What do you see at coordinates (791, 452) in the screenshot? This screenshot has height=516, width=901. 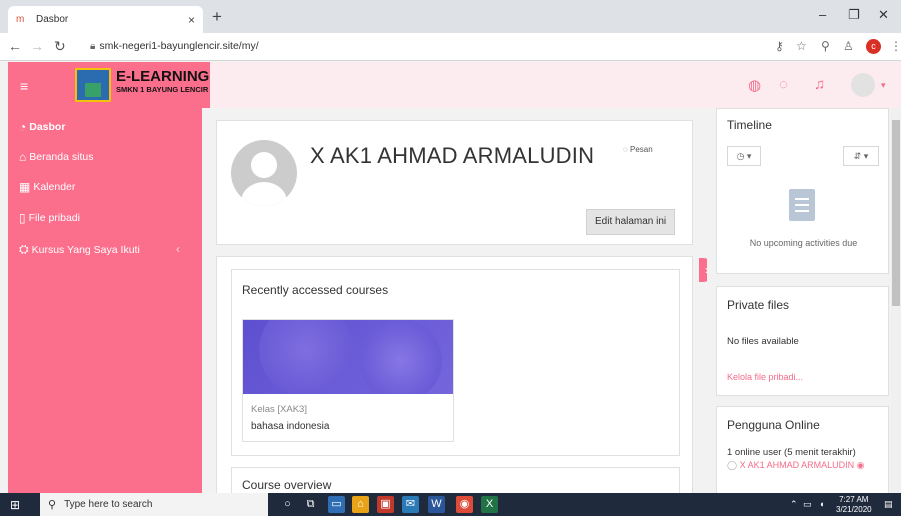 I see `online-users-summary: 1 online user (5 menit terakhir)` at bounding box center [791, 452].